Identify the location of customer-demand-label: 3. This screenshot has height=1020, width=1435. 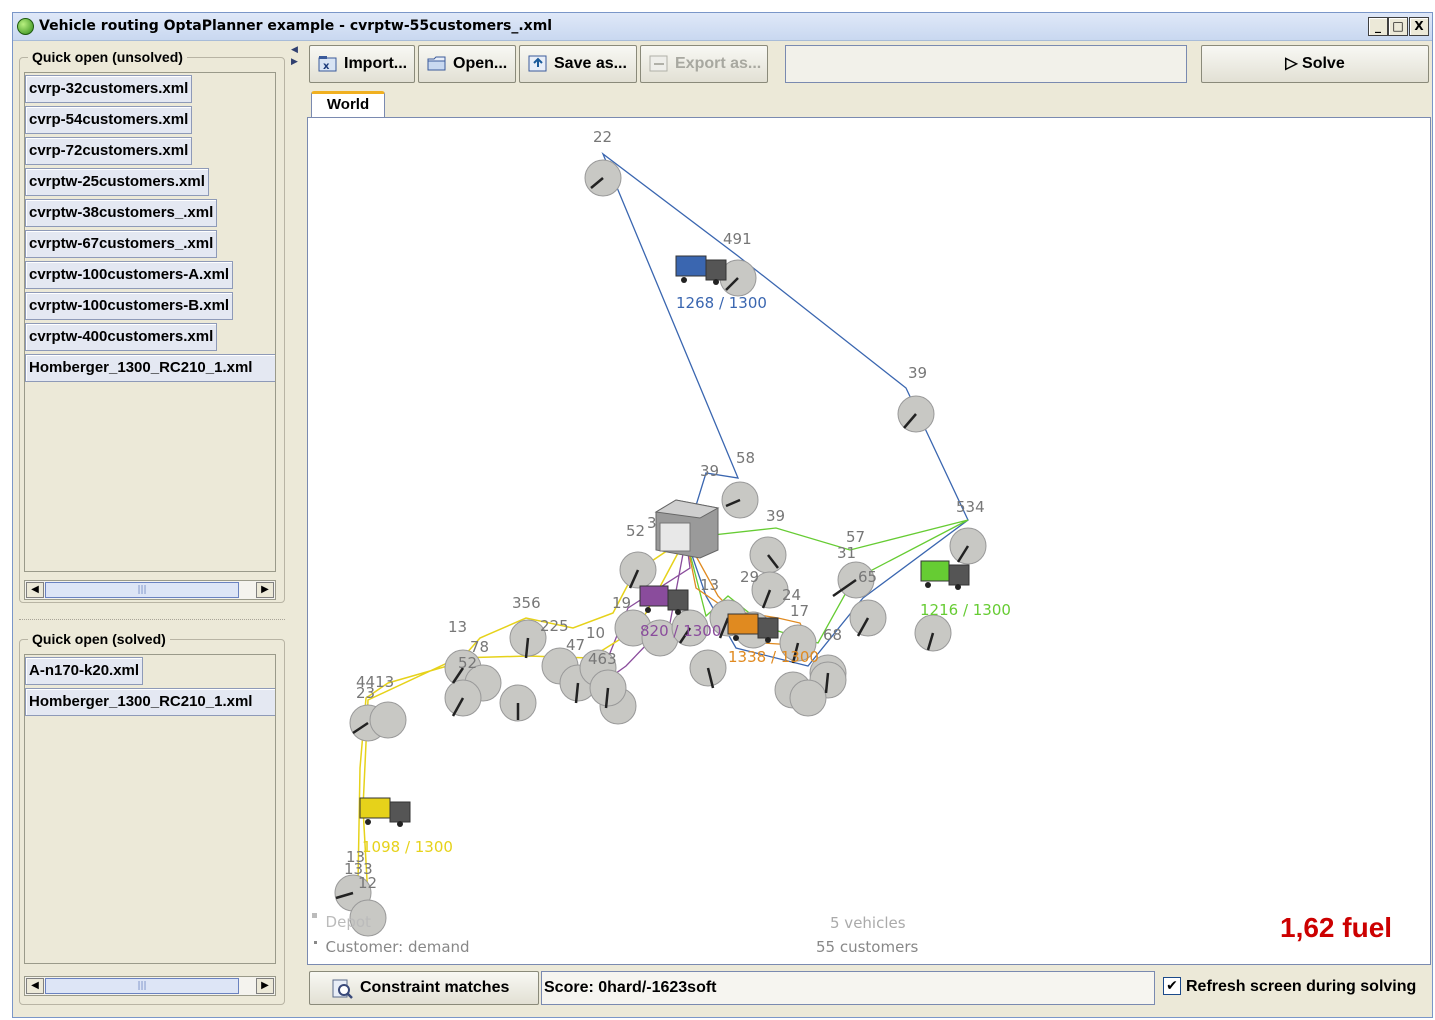
(652, 523).